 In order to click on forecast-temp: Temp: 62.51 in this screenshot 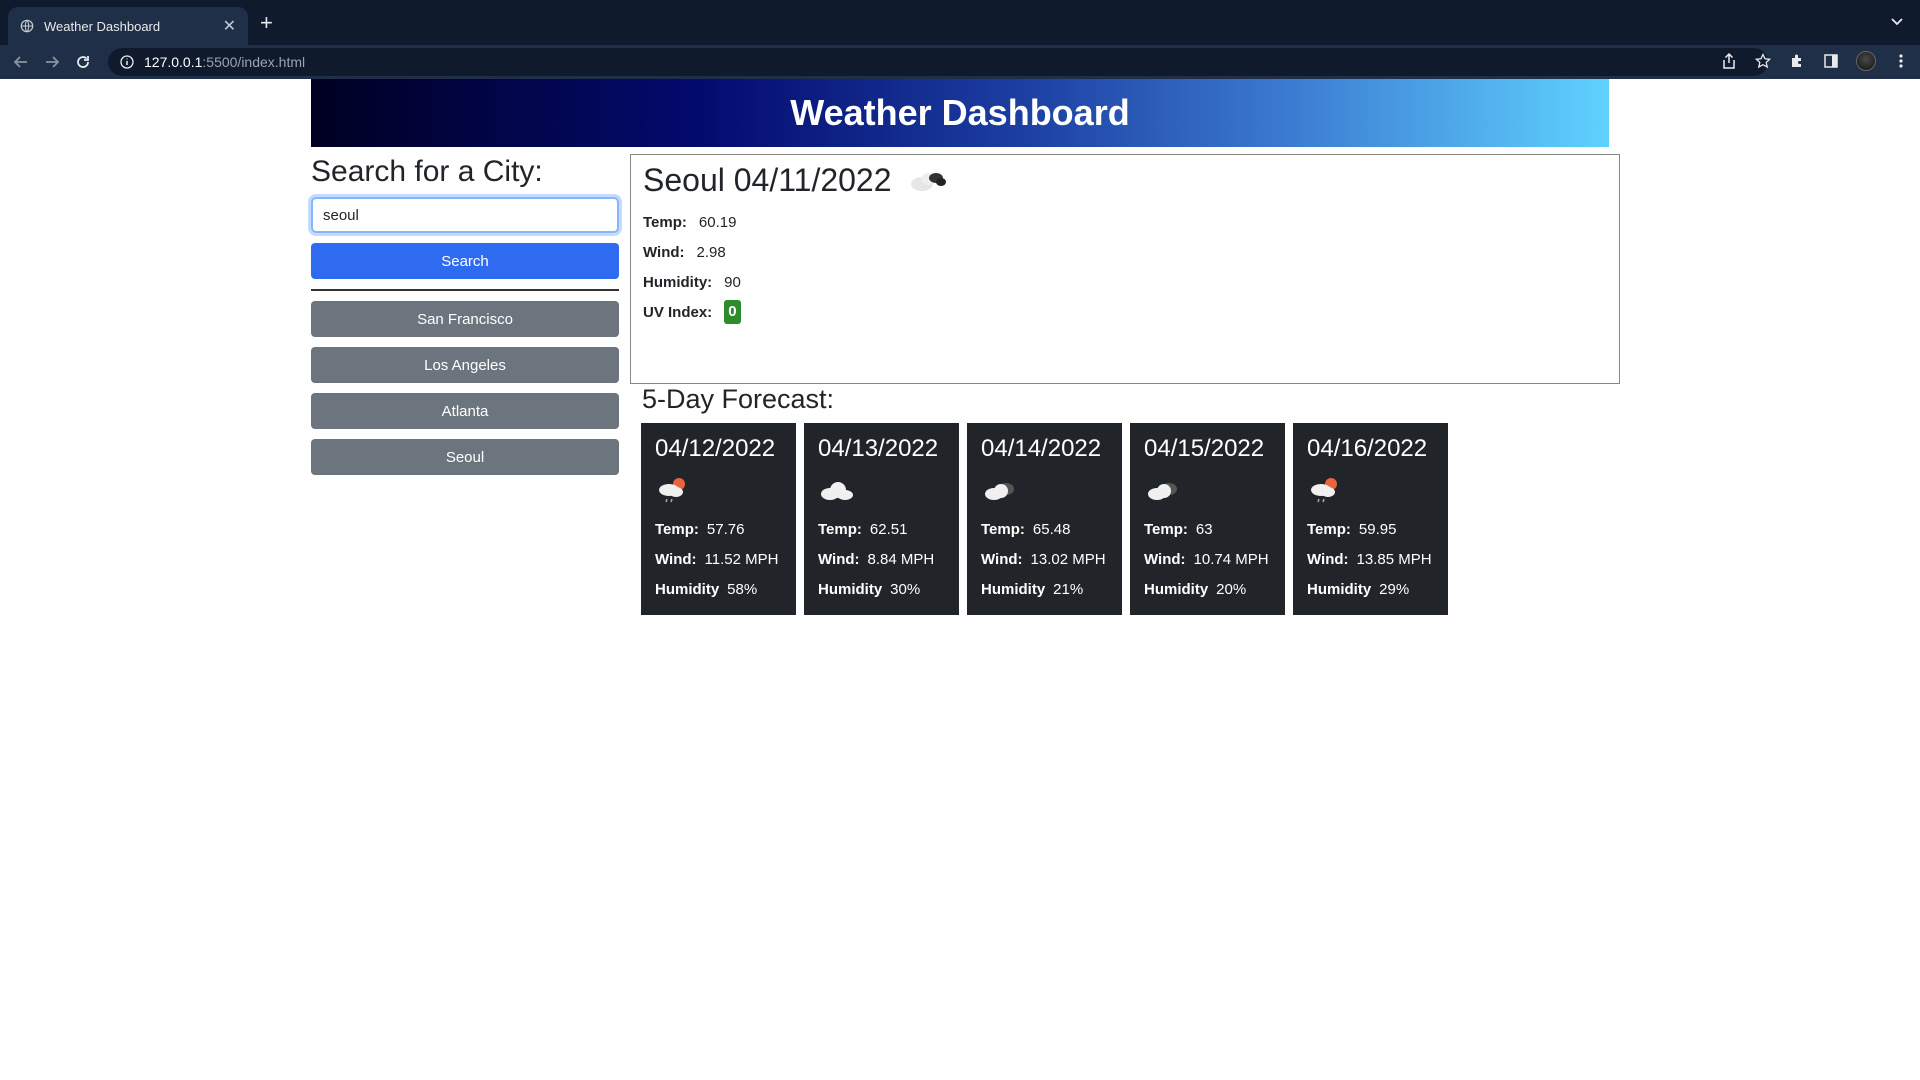, I will do `click(881, 530)`.